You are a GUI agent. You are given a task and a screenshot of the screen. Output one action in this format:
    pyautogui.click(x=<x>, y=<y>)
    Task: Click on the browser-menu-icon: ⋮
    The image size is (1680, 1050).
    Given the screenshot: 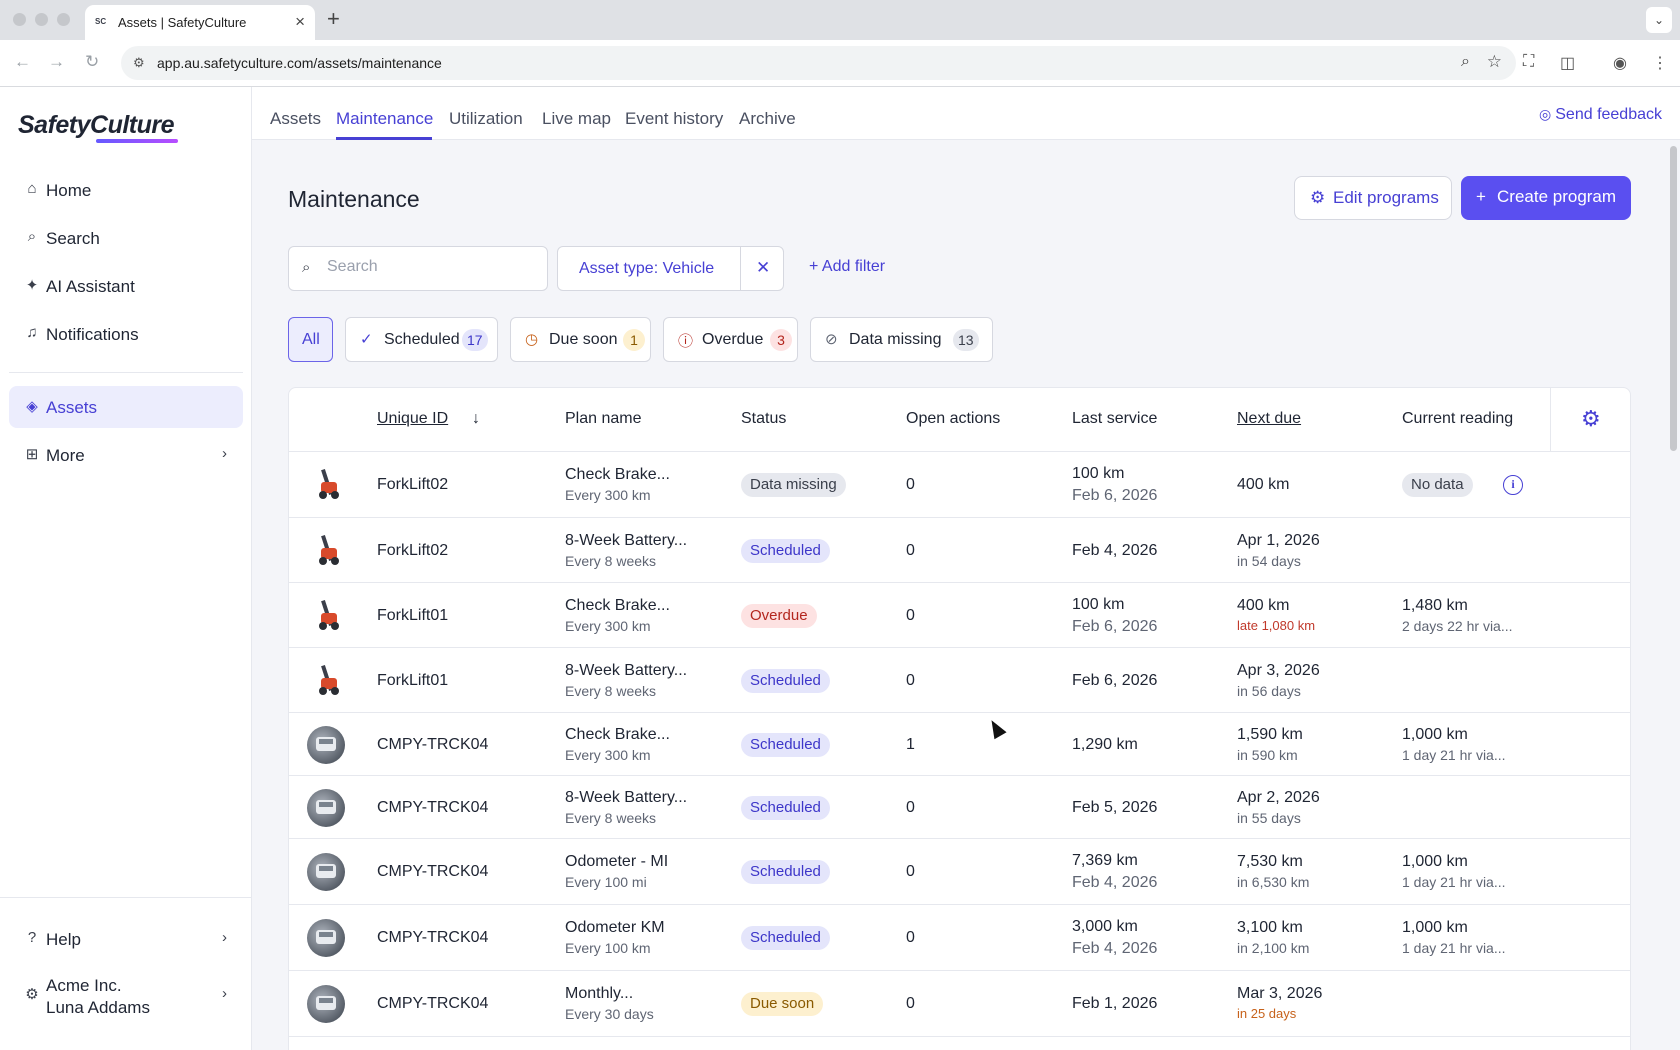 What is the action you would take?
    pyautogui.click(x=1660, y=63)
    